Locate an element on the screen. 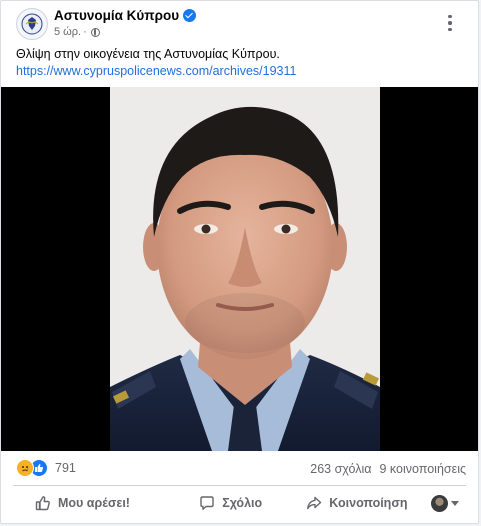 Image resolution: width=481 pixels, height=526 pixels. comment-label: Σχόλιο is located at coordinates (242, 503).